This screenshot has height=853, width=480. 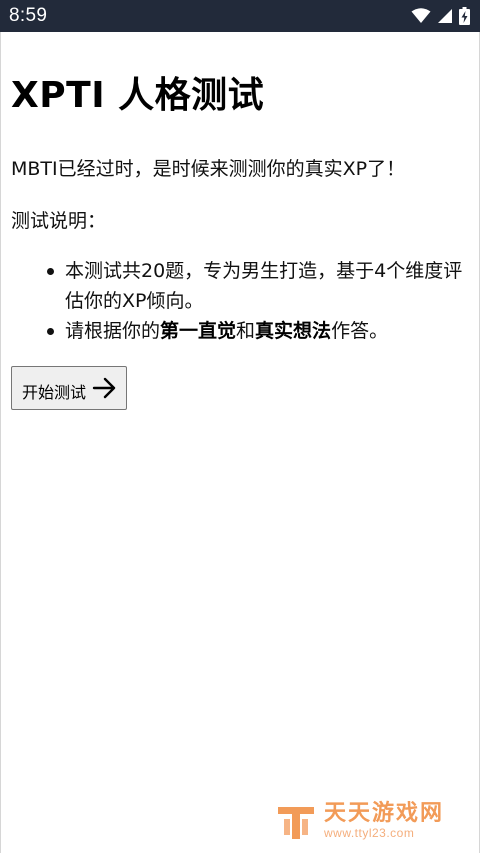 I want to click on instruction-text: 本测试共20题，专为男生打造，基于4个维度评估你的XP倾向。, so click(x=264, y=286).